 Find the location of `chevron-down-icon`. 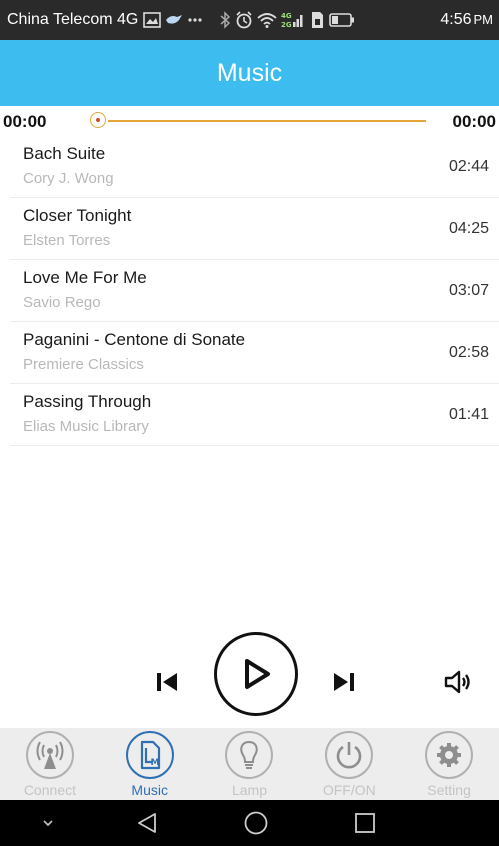

chevron-down-icon is located at coordinates (48, 823).